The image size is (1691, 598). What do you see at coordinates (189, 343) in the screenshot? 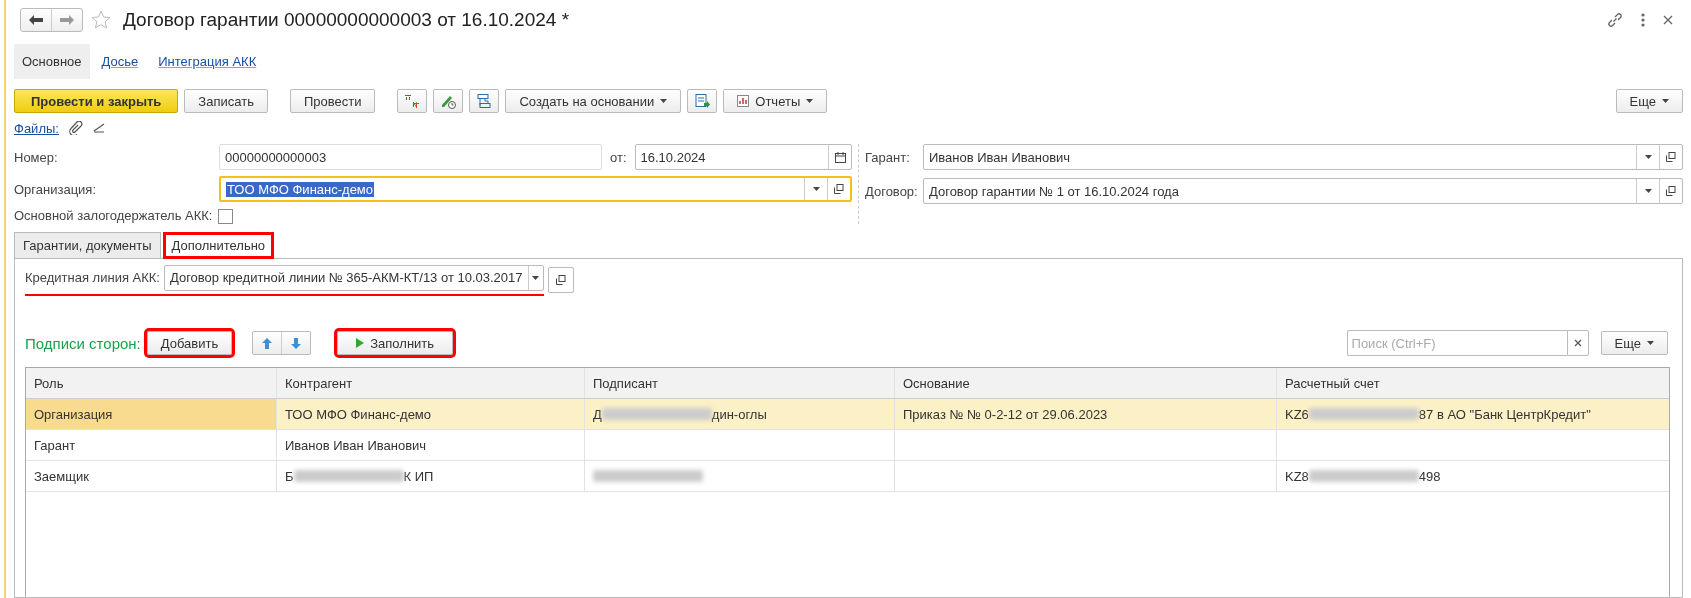
I see `add-button: Добавить` at bounding box center [189, 343].